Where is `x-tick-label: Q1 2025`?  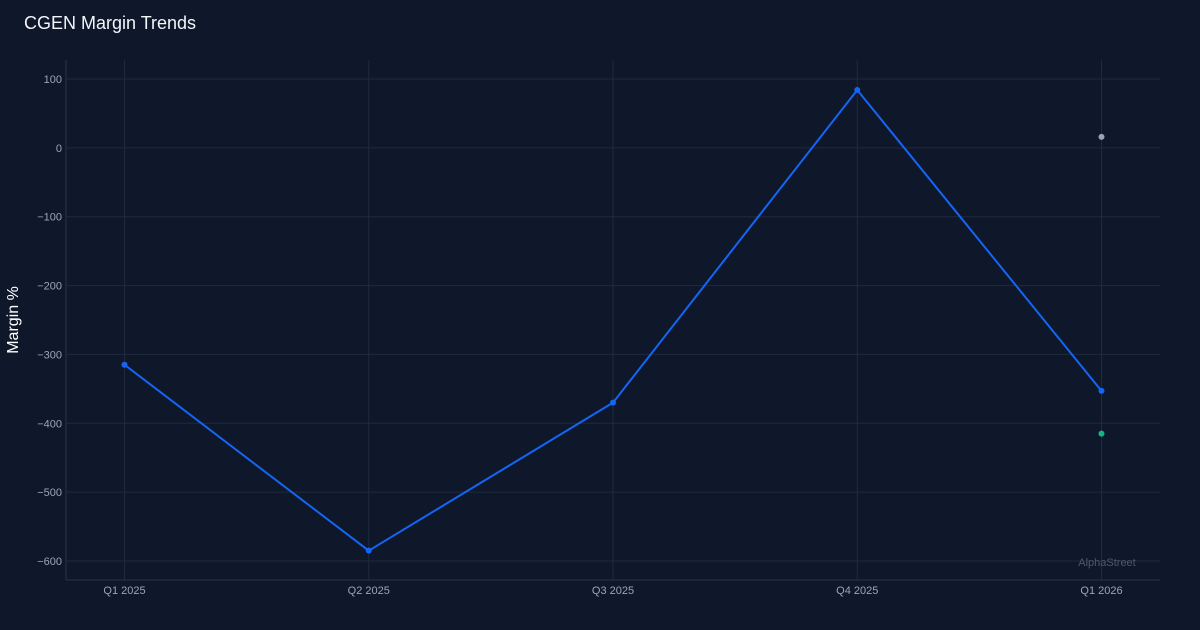
x-tick-label: Q1 2025 is located at coordinates (124, 591).